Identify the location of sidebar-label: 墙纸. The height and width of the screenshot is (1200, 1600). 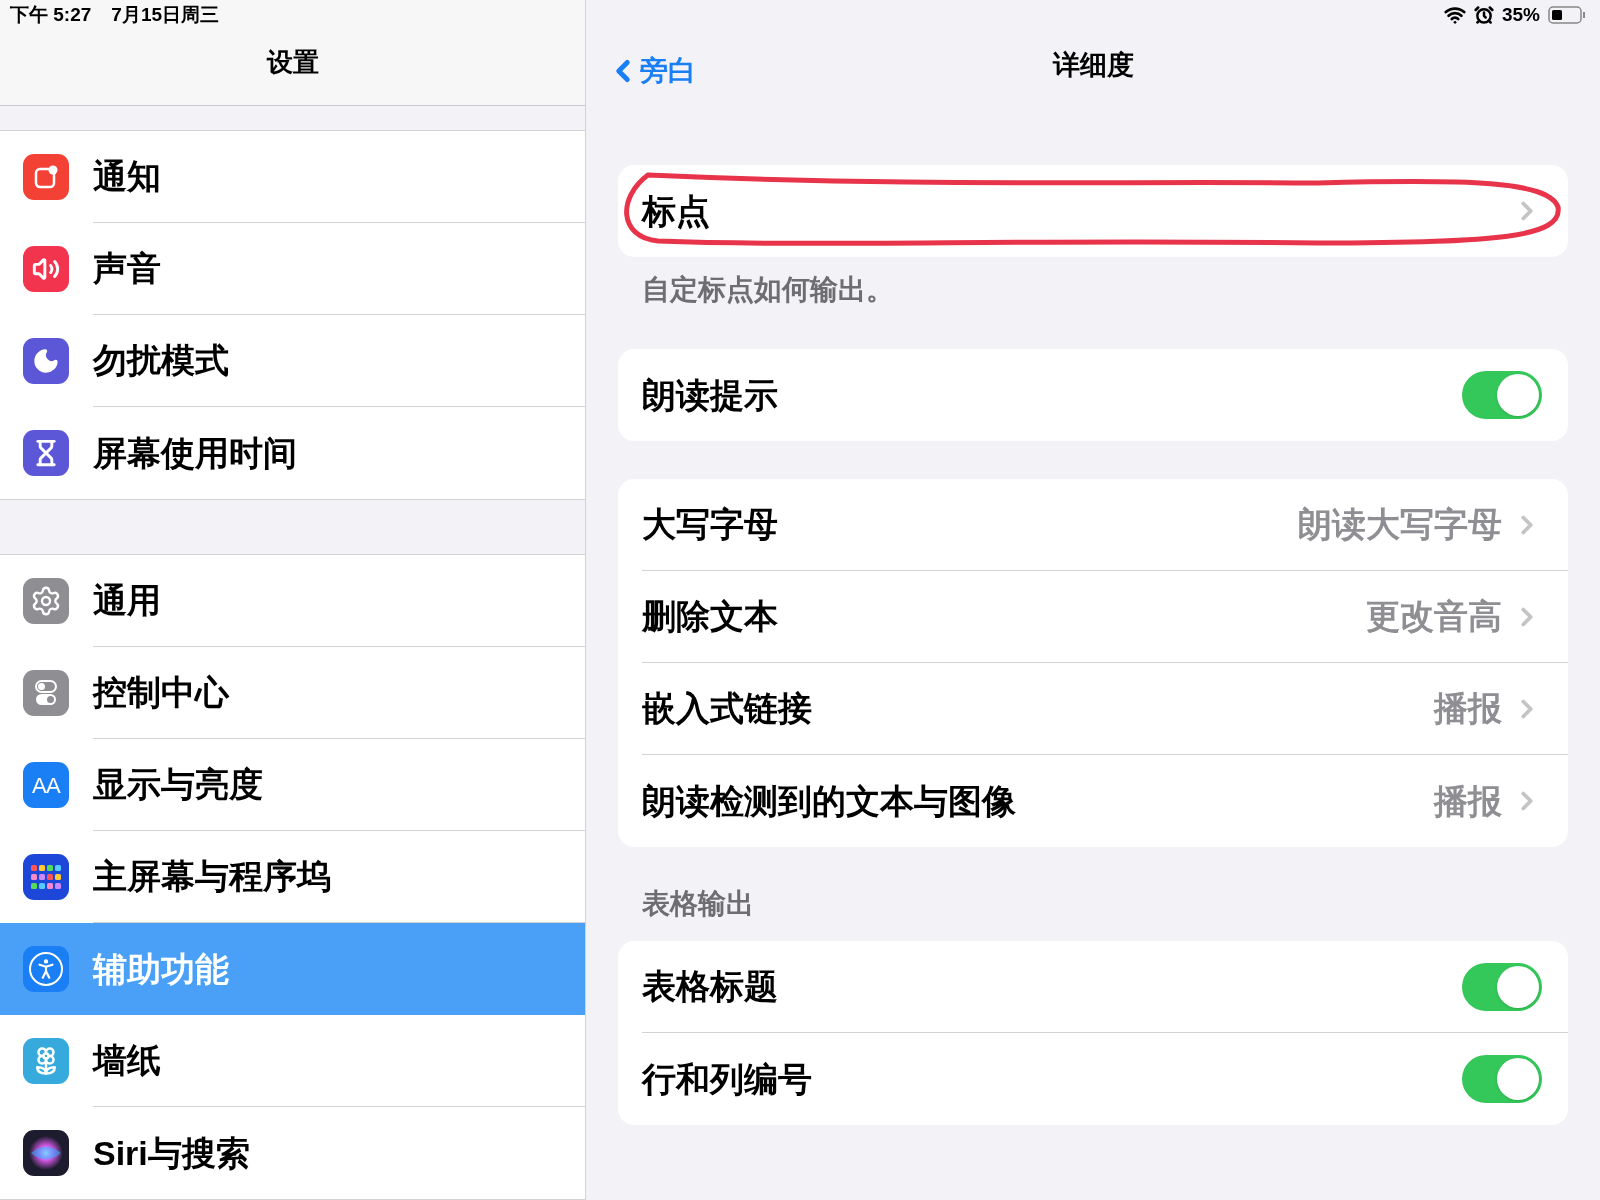
(127, 1060).